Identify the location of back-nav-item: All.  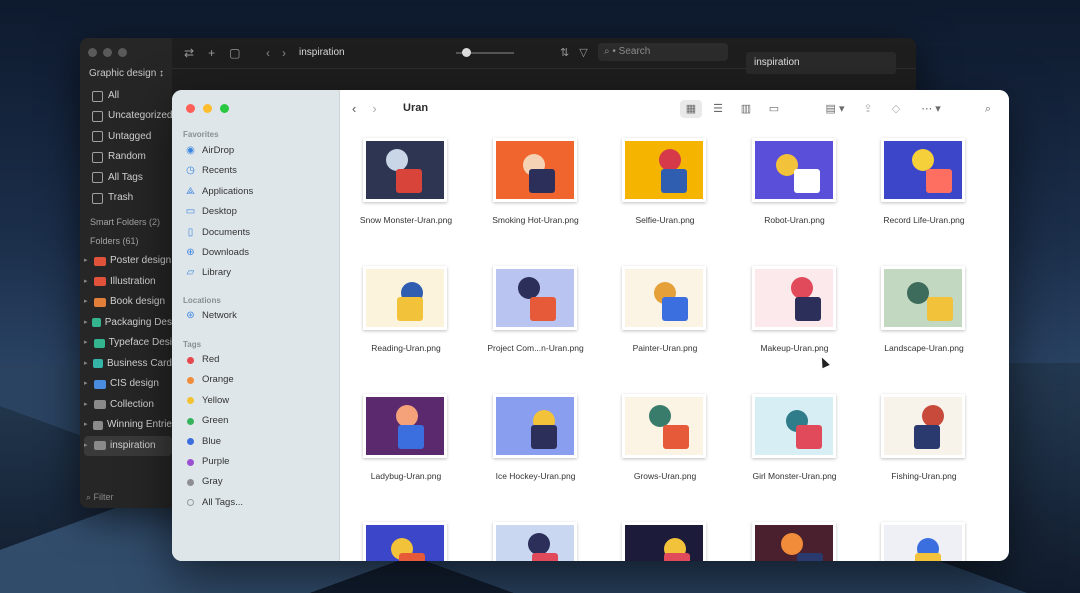
(105, 96).